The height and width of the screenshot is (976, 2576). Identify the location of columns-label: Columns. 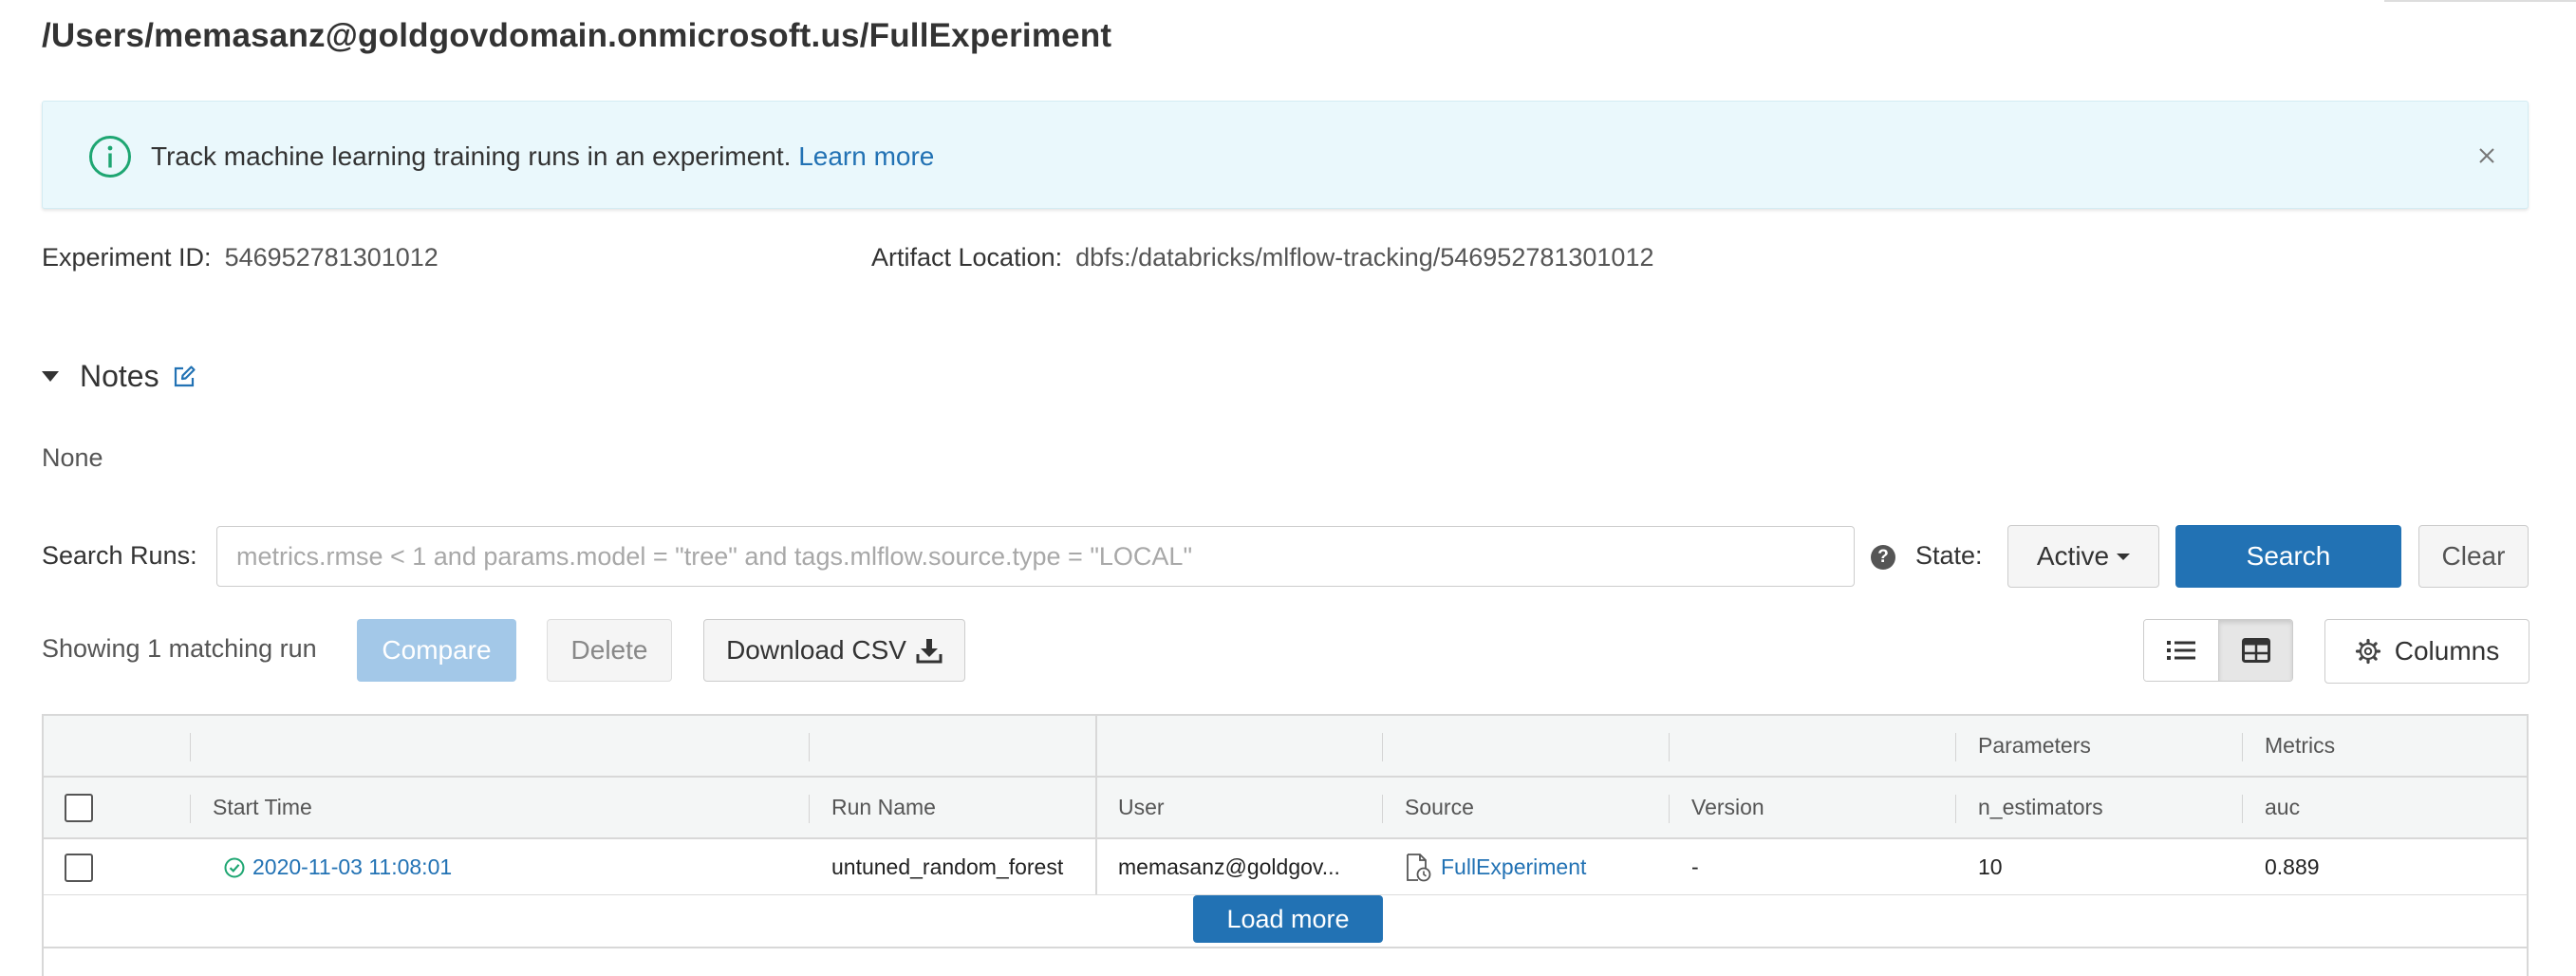
(2447, 651).